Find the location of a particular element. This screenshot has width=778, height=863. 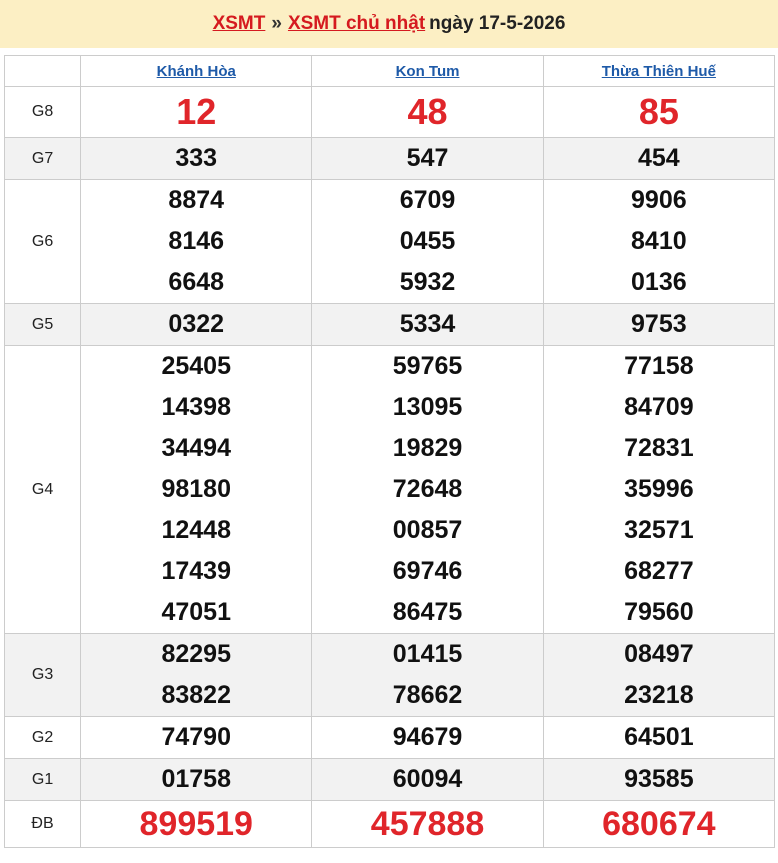

prize-number: 9753 is located at coordinates (659, 324).